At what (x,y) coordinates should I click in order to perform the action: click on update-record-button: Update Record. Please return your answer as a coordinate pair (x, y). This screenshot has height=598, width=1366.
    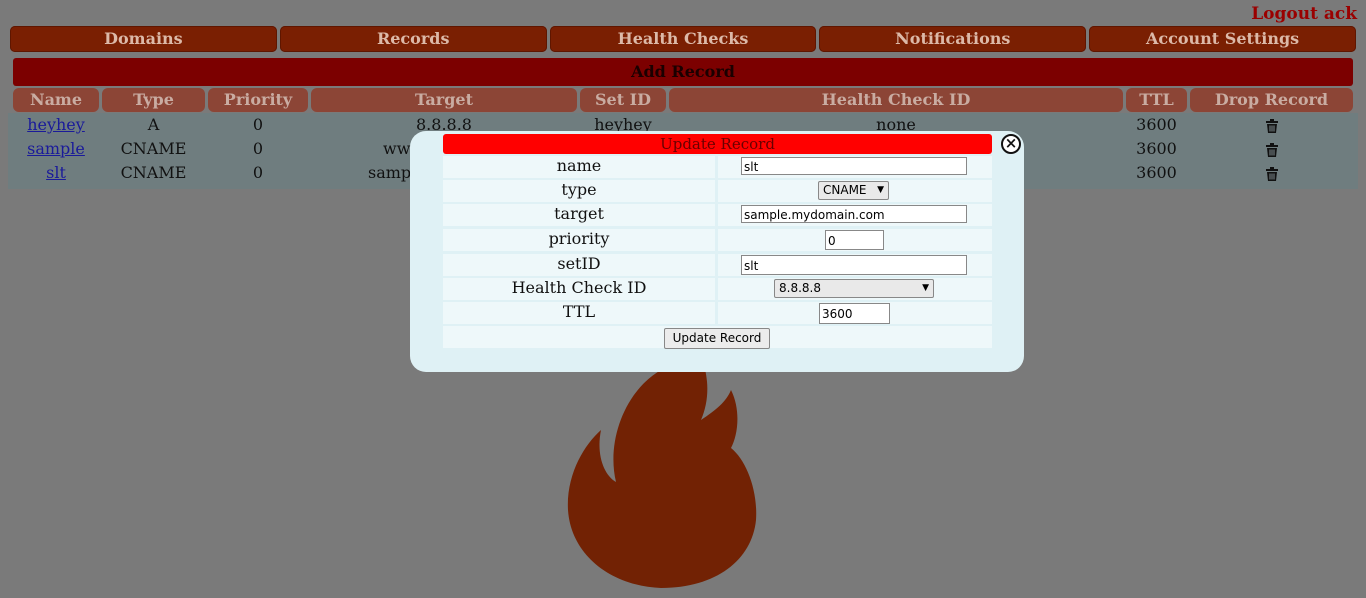
    Looking at the image, I should click on (717, 338).